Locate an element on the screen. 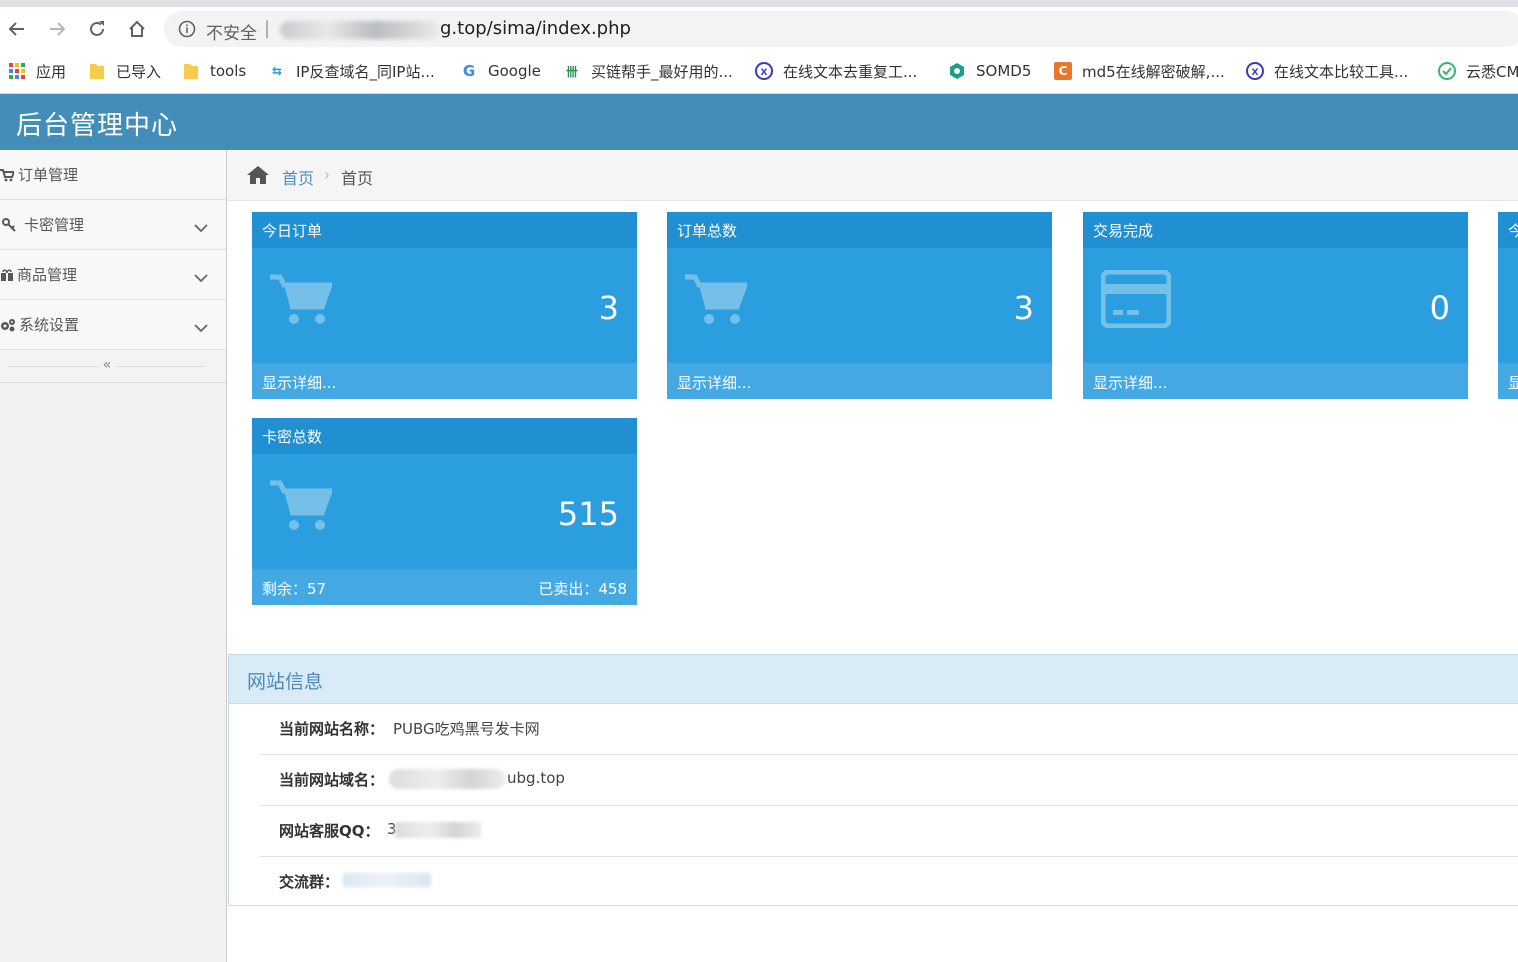  info-row-site-domain: 当前网站域名： ubg.top is located at coordinates (888, 780).